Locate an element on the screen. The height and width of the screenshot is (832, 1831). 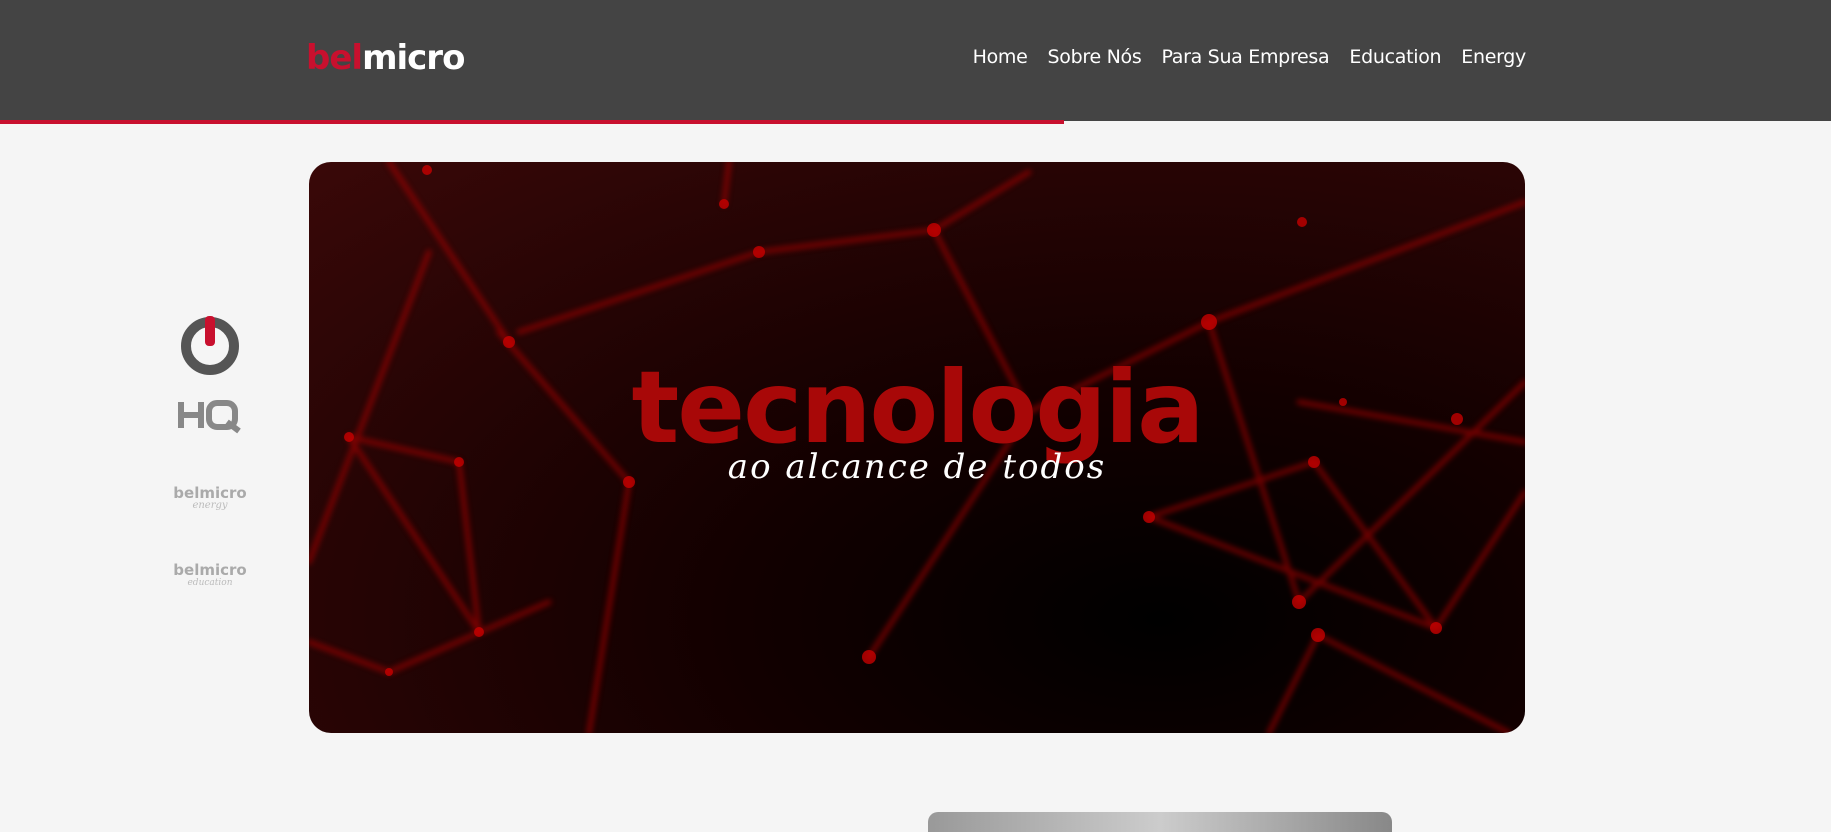
nav-energy: Energy is located at coordinates (1493, 57).